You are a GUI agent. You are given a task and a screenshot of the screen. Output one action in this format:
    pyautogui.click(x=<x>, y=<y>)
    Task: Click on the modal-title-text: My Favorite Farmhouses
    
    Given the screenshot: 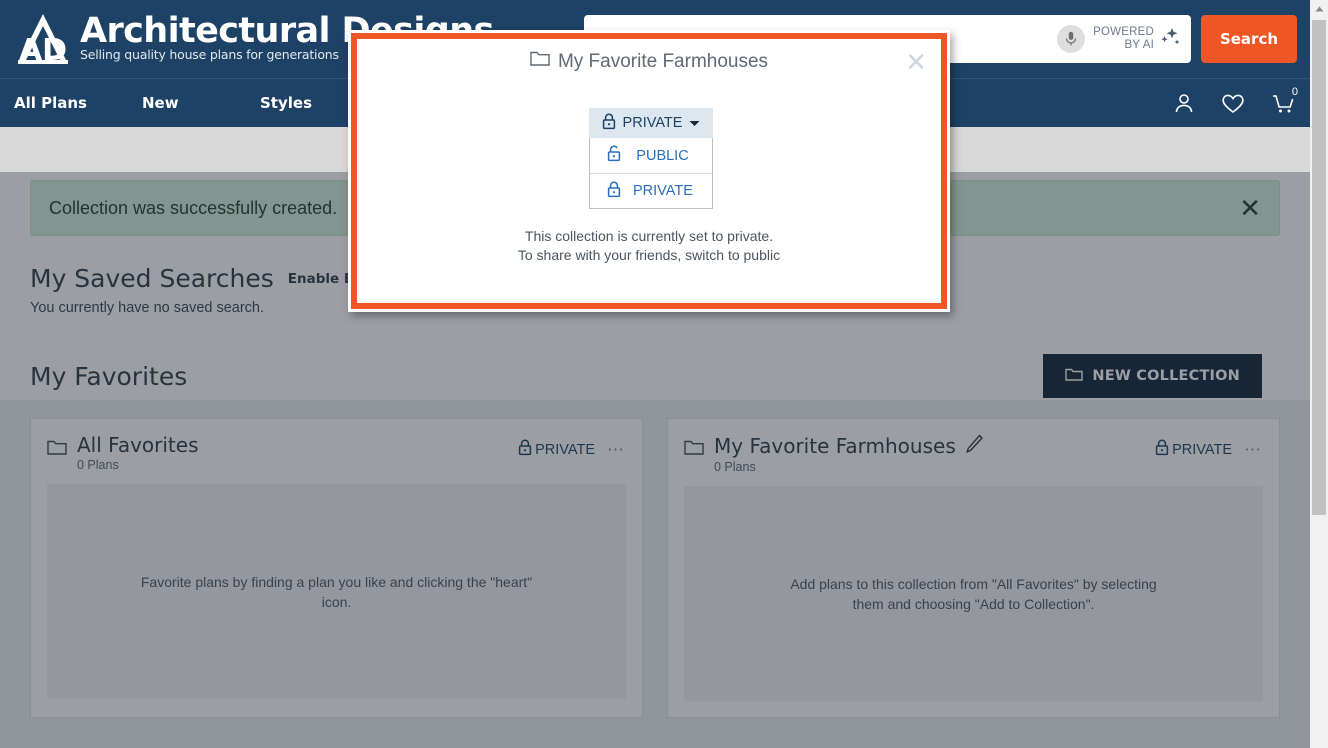 What is the action you would take?
    pyautogui.click(x=663, y=61)
    